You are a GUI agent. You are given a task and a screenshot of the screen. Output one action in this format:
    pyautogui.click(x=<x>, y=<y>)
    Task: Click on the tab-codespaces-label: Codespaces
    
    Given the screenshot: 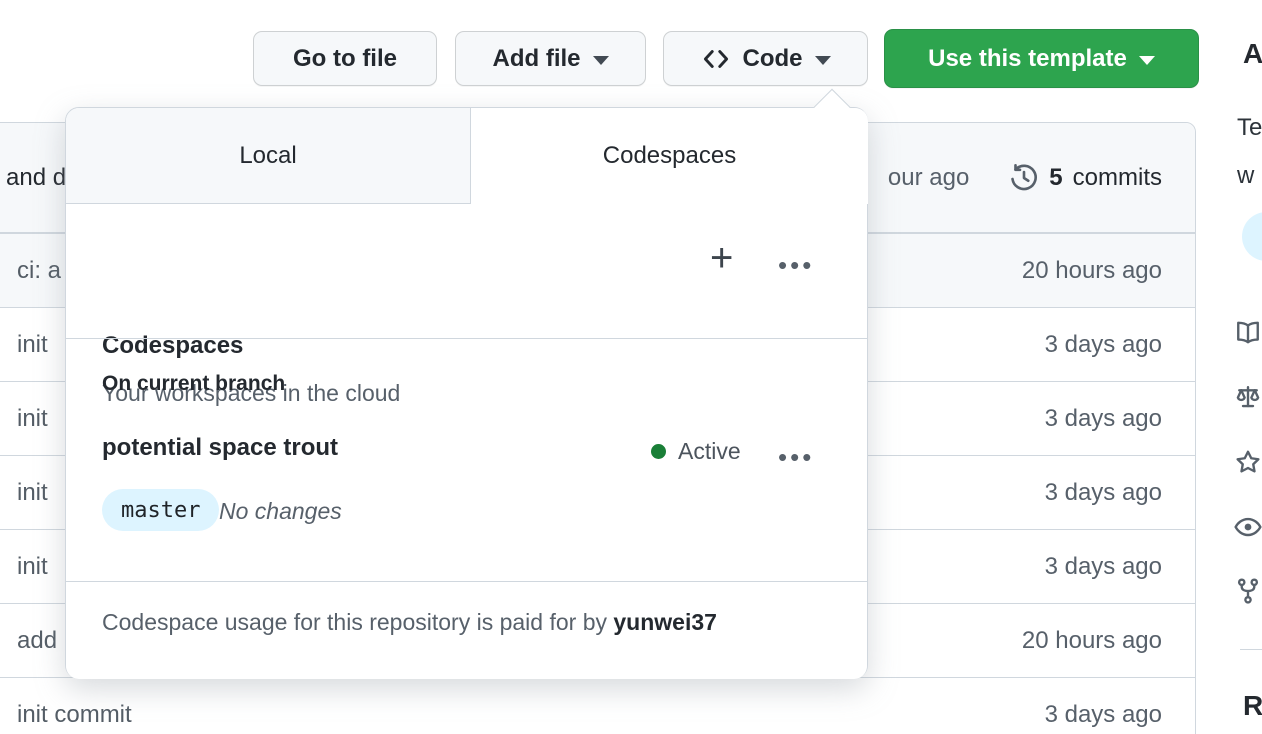 What is the action you would take?
    pyautogui.click(x=669, y=155)
    